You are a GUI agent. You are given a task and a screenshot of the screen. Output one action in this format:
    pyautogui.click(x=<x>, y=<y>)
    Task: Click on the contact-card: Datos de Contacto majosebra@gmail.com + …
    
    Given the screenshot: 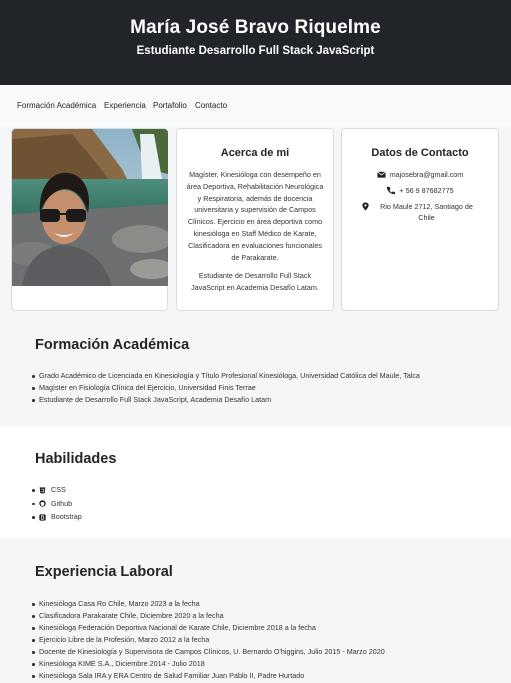 What is the action you would take?
    pyautogui.click(x=420, y=219)
    